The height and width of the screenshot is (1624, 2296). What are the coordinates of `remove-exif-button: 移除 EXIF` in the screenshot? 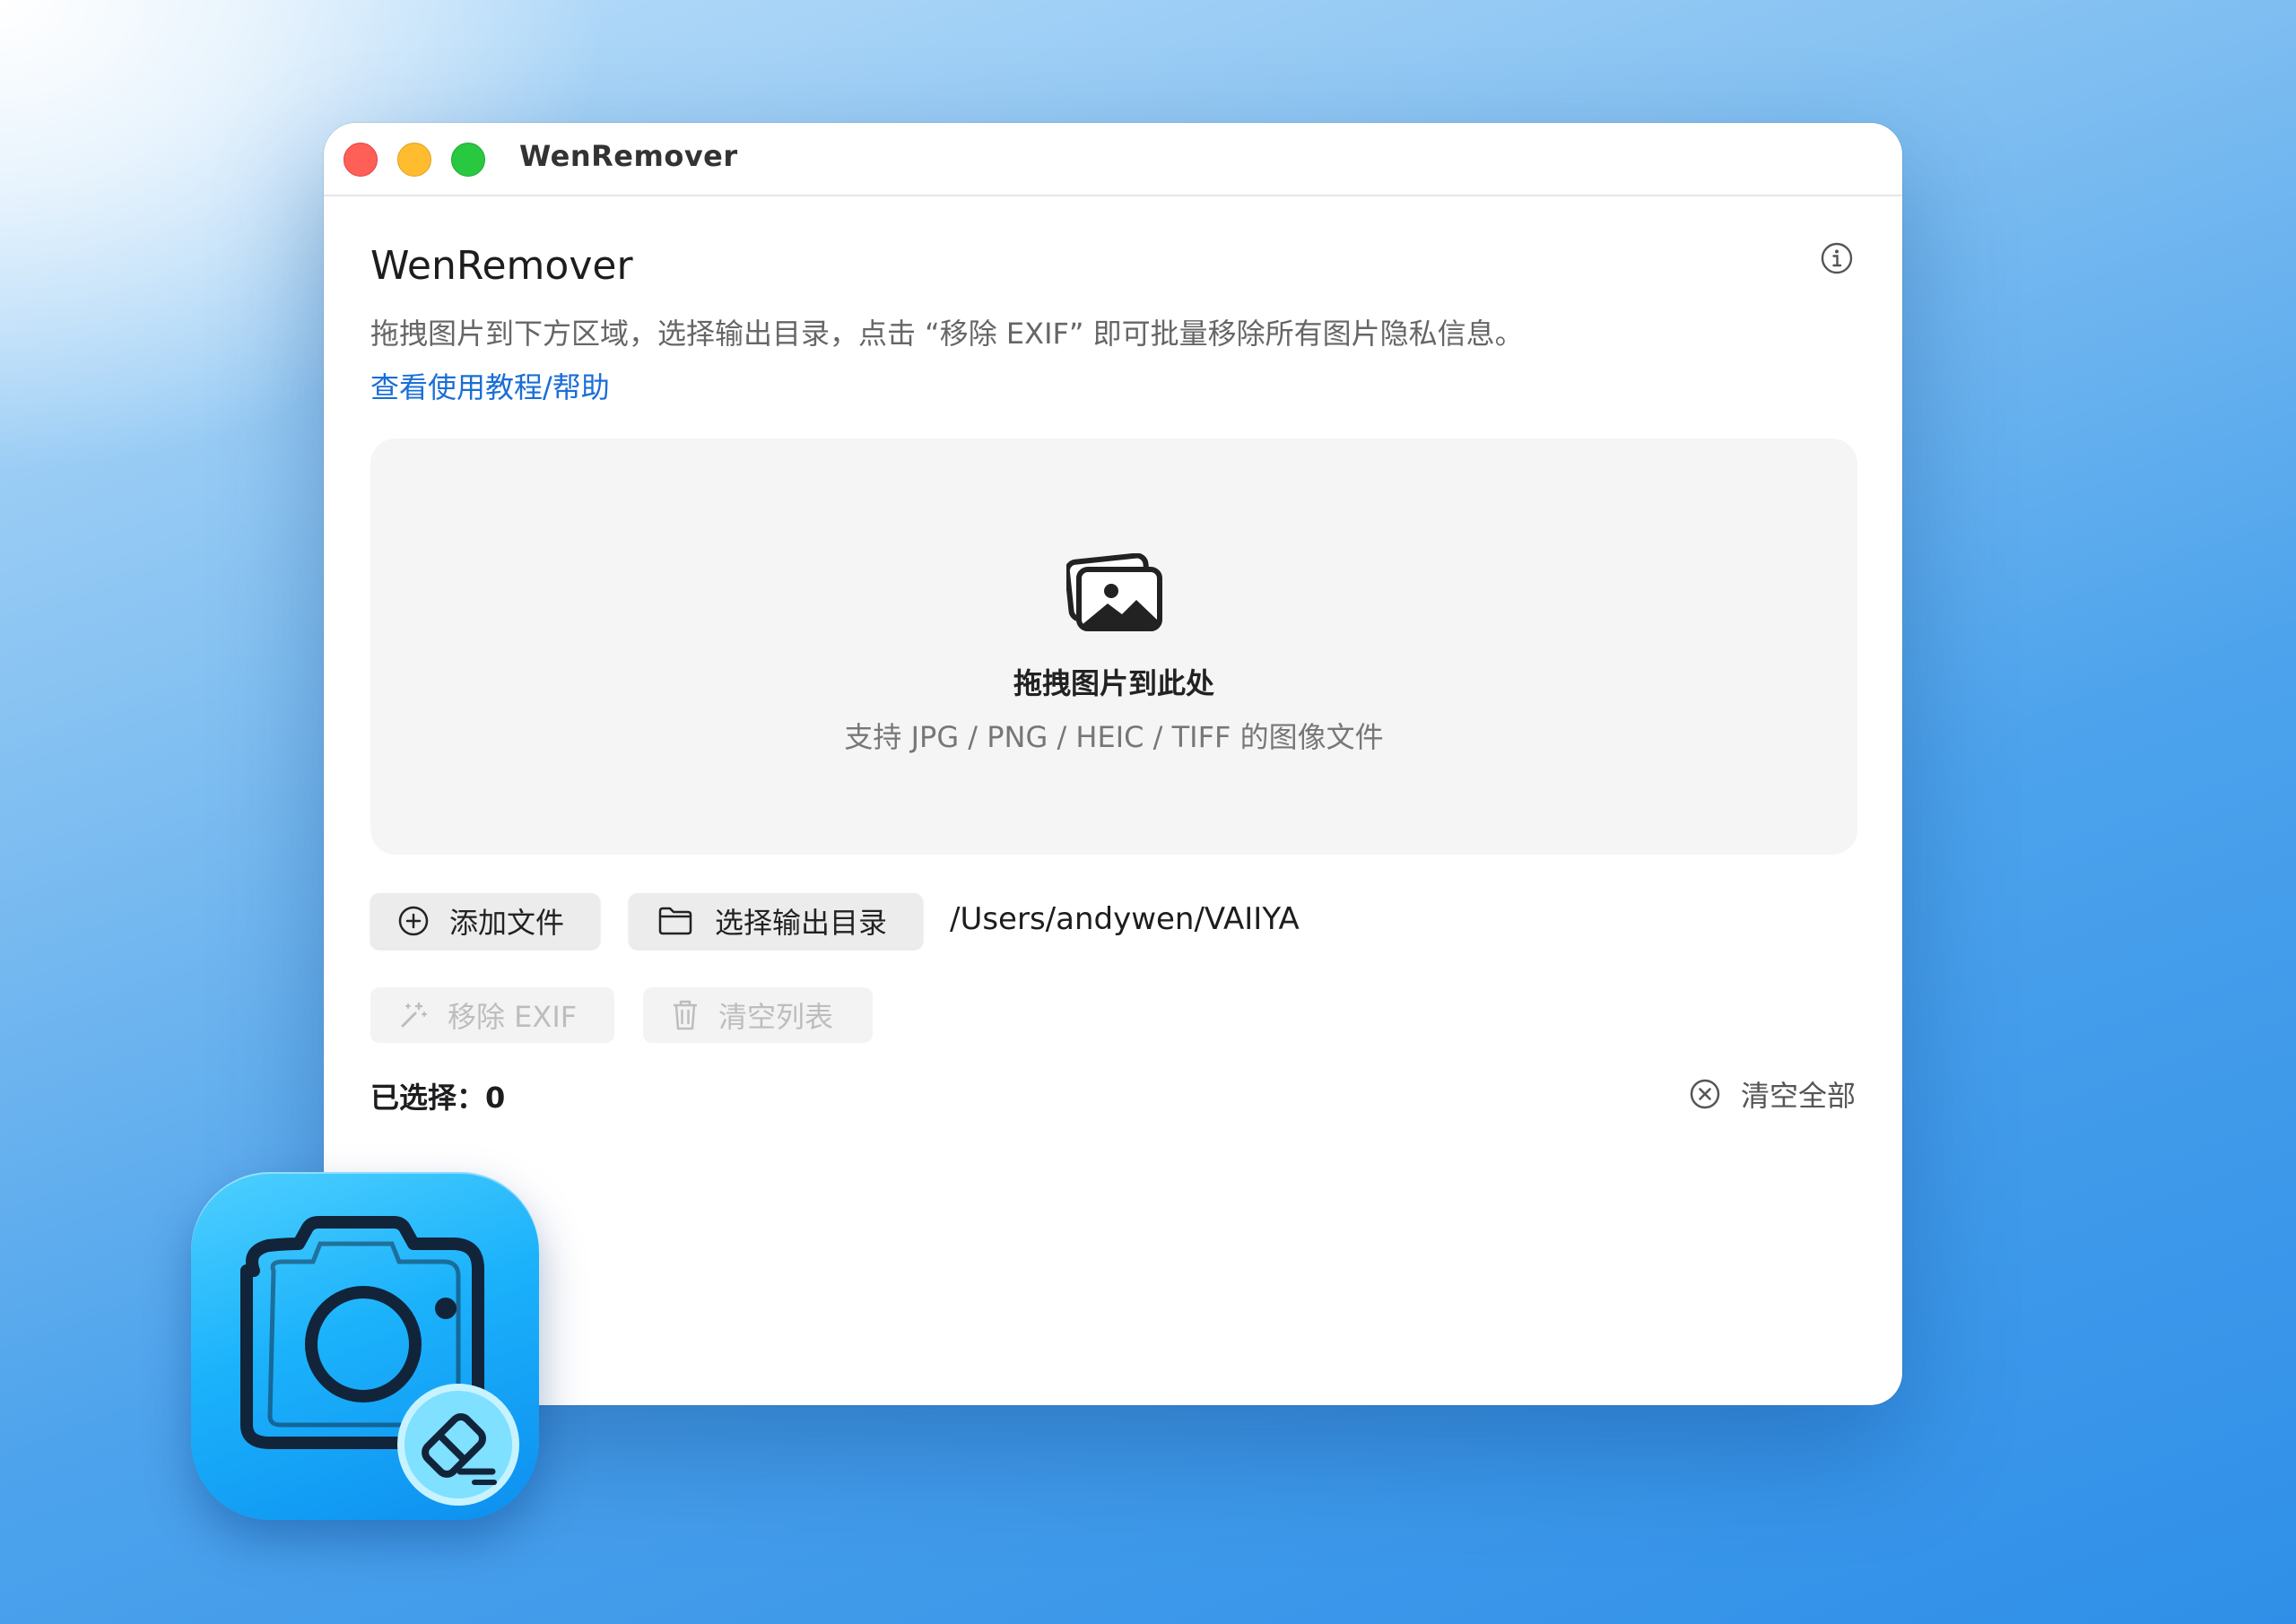 It's located at (492, 1015).